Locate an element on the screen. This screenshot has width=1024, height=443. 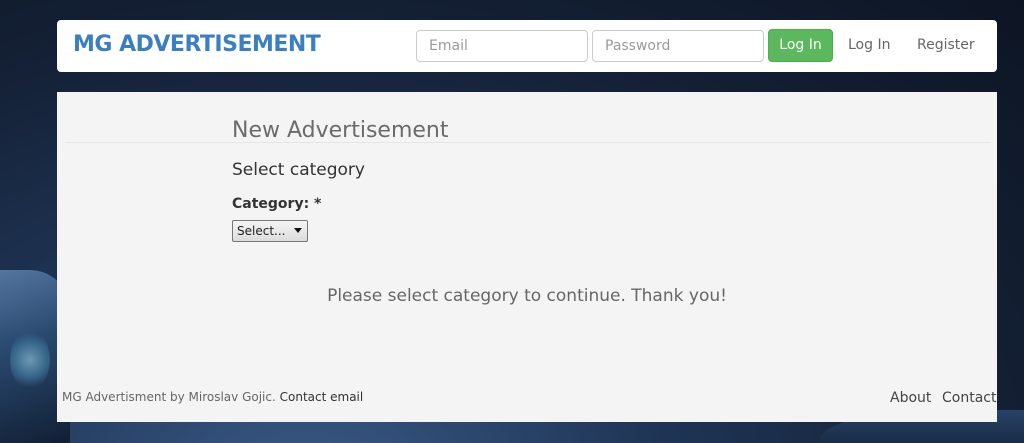
background-artwork-highlight is located at coordinates (30, 360).